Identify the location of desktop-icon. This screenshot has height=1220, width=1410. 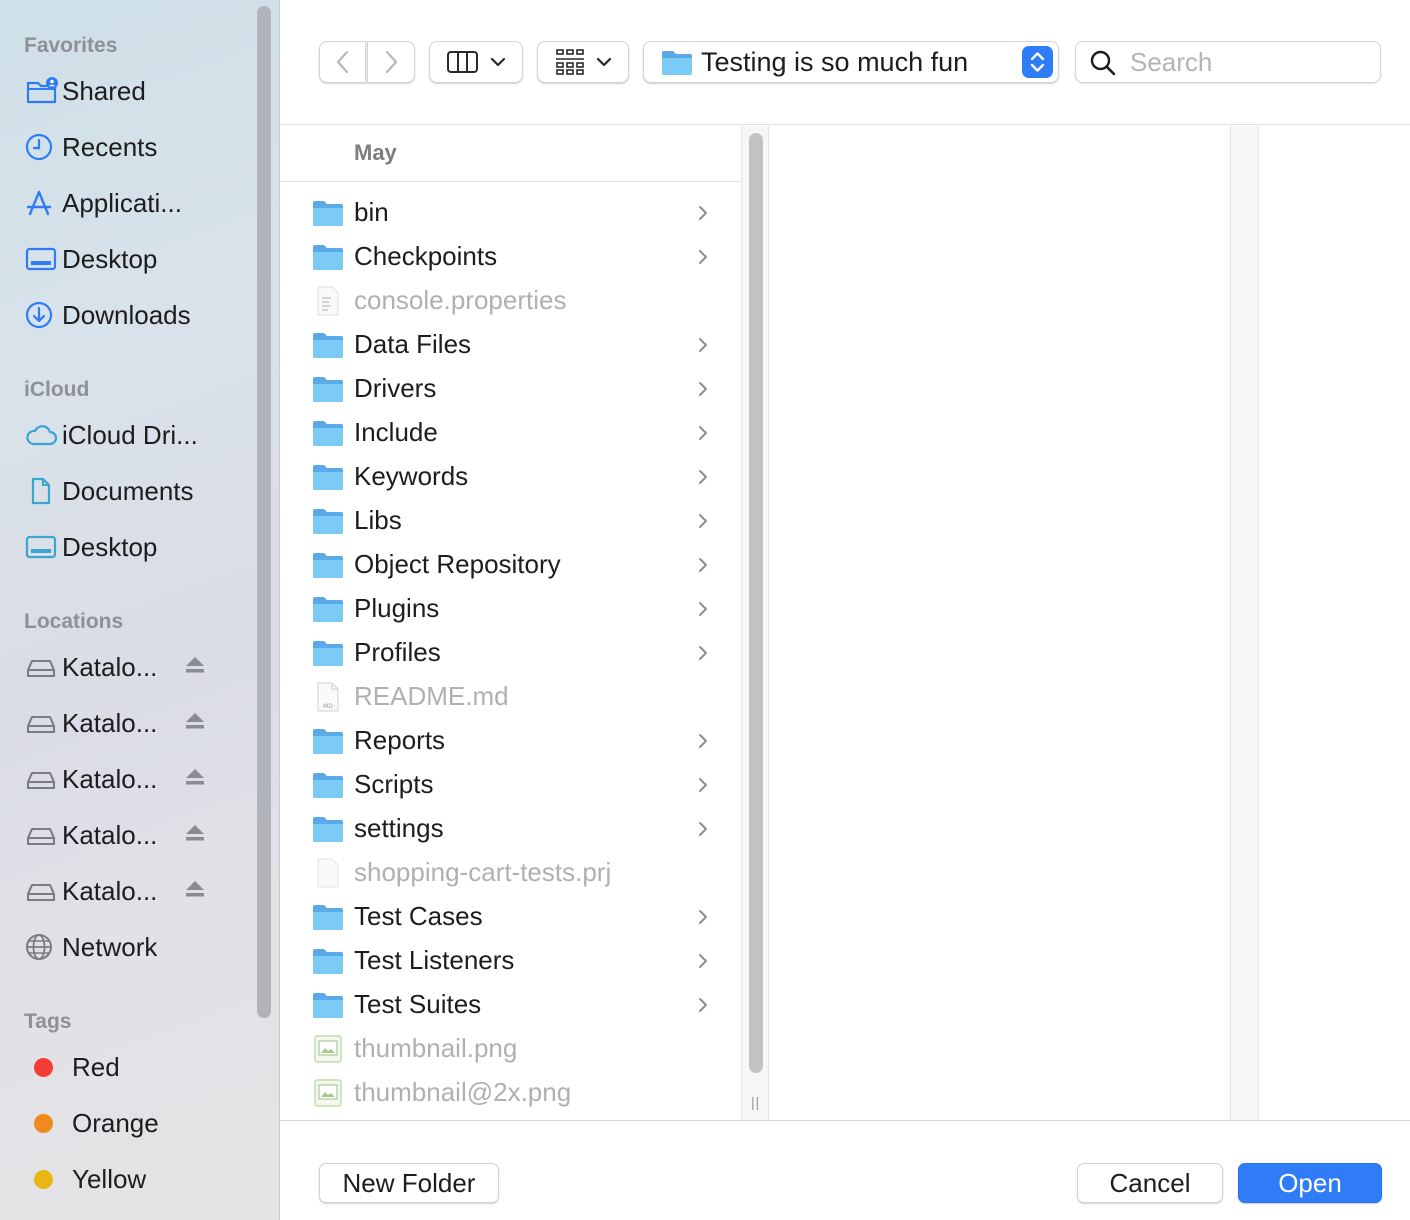
(43, 547).